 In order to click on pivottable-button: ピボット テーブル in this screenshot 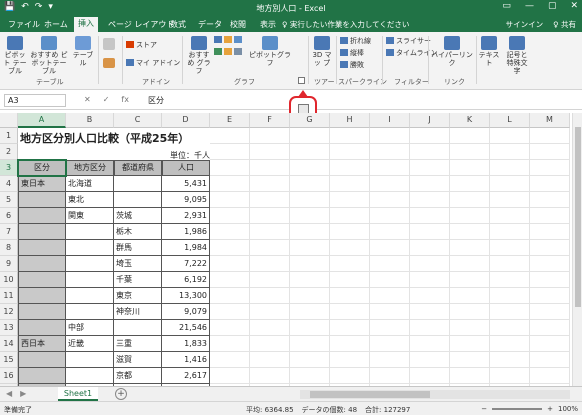, I will do `click(15, 55)`.